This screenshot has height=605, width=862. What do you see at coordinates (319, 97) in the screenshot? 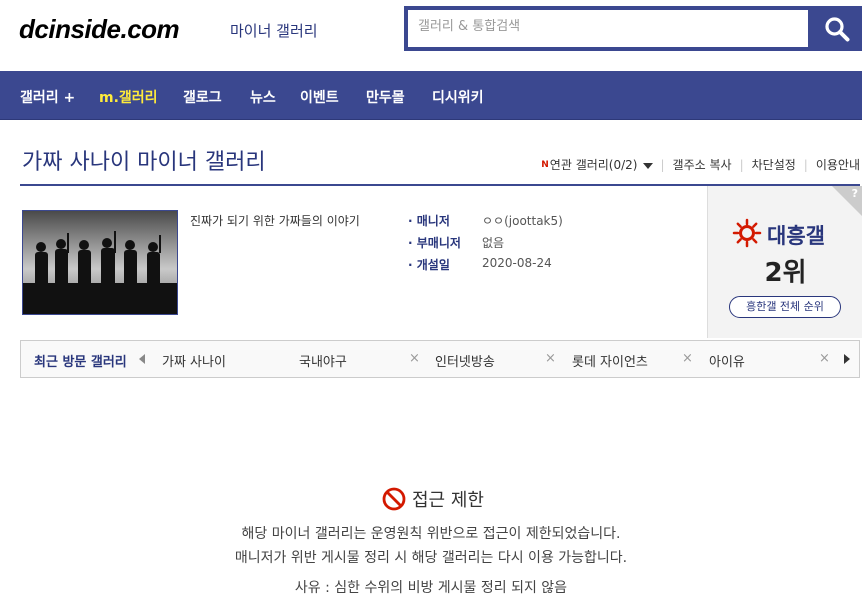
I see `nav-event: 이벤트` at bounding box center [319, 97].